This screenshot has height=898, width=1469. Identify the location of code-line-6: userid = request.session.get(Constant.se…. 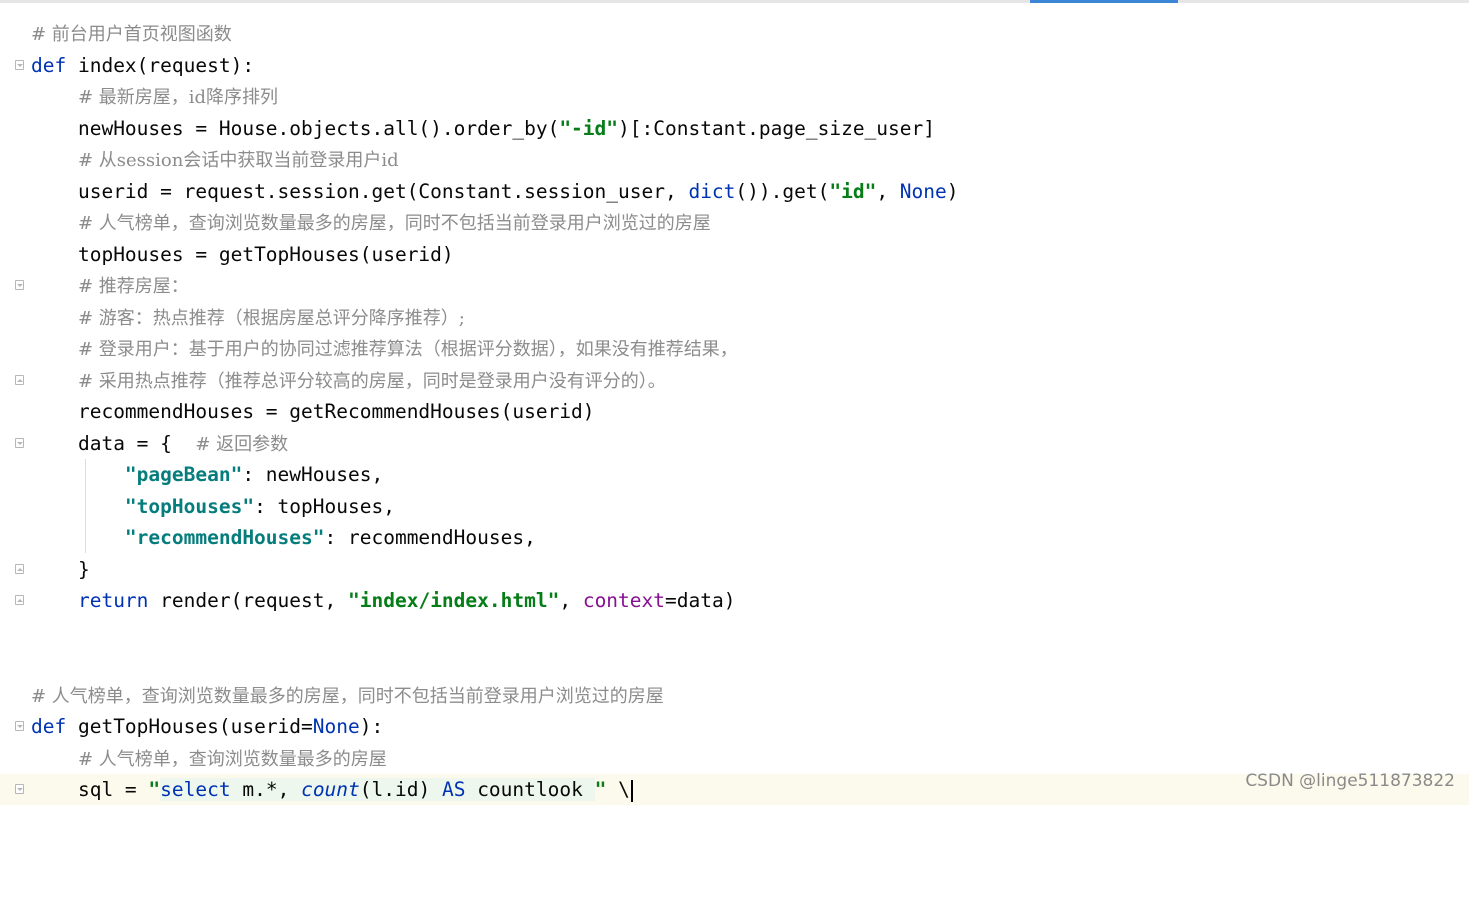
(734, 191).